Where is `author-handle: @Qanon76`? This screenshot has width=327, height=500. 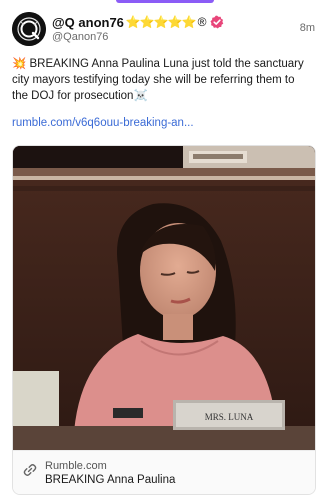 author-handle: @Qanon76 is located at coordinates (80, 37).